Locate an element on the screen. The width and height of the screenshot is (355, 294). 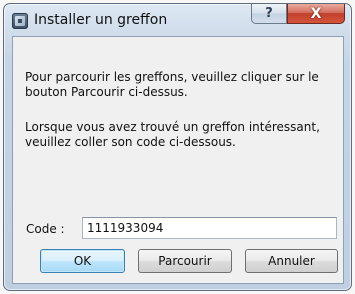
window-title: Installer un greffon is located at coordinates (101, 20).